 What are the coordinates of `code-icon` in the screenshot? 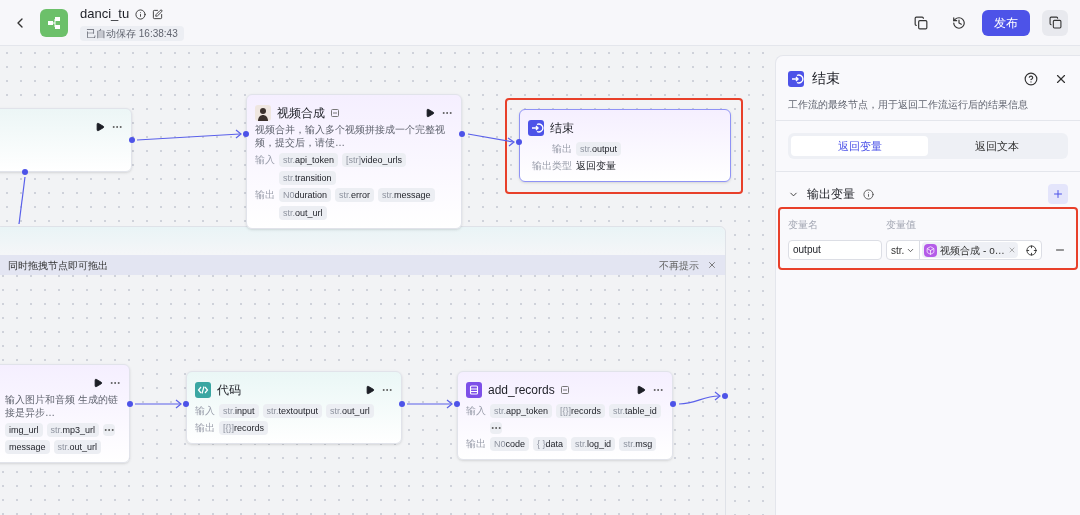 It's located at (203, 390).